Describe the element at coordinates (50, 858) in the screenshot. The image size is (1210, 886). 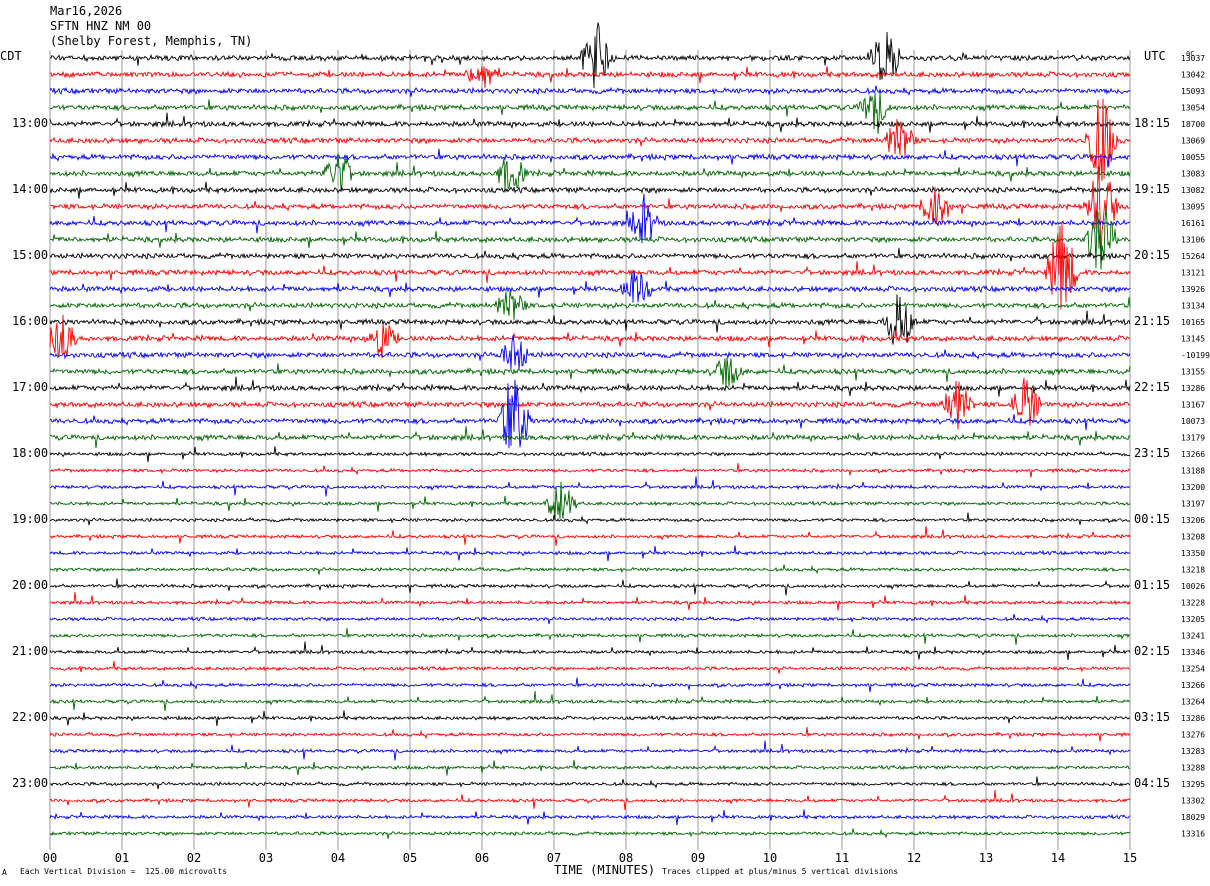
I see `x-tick-label: 00` at that location.